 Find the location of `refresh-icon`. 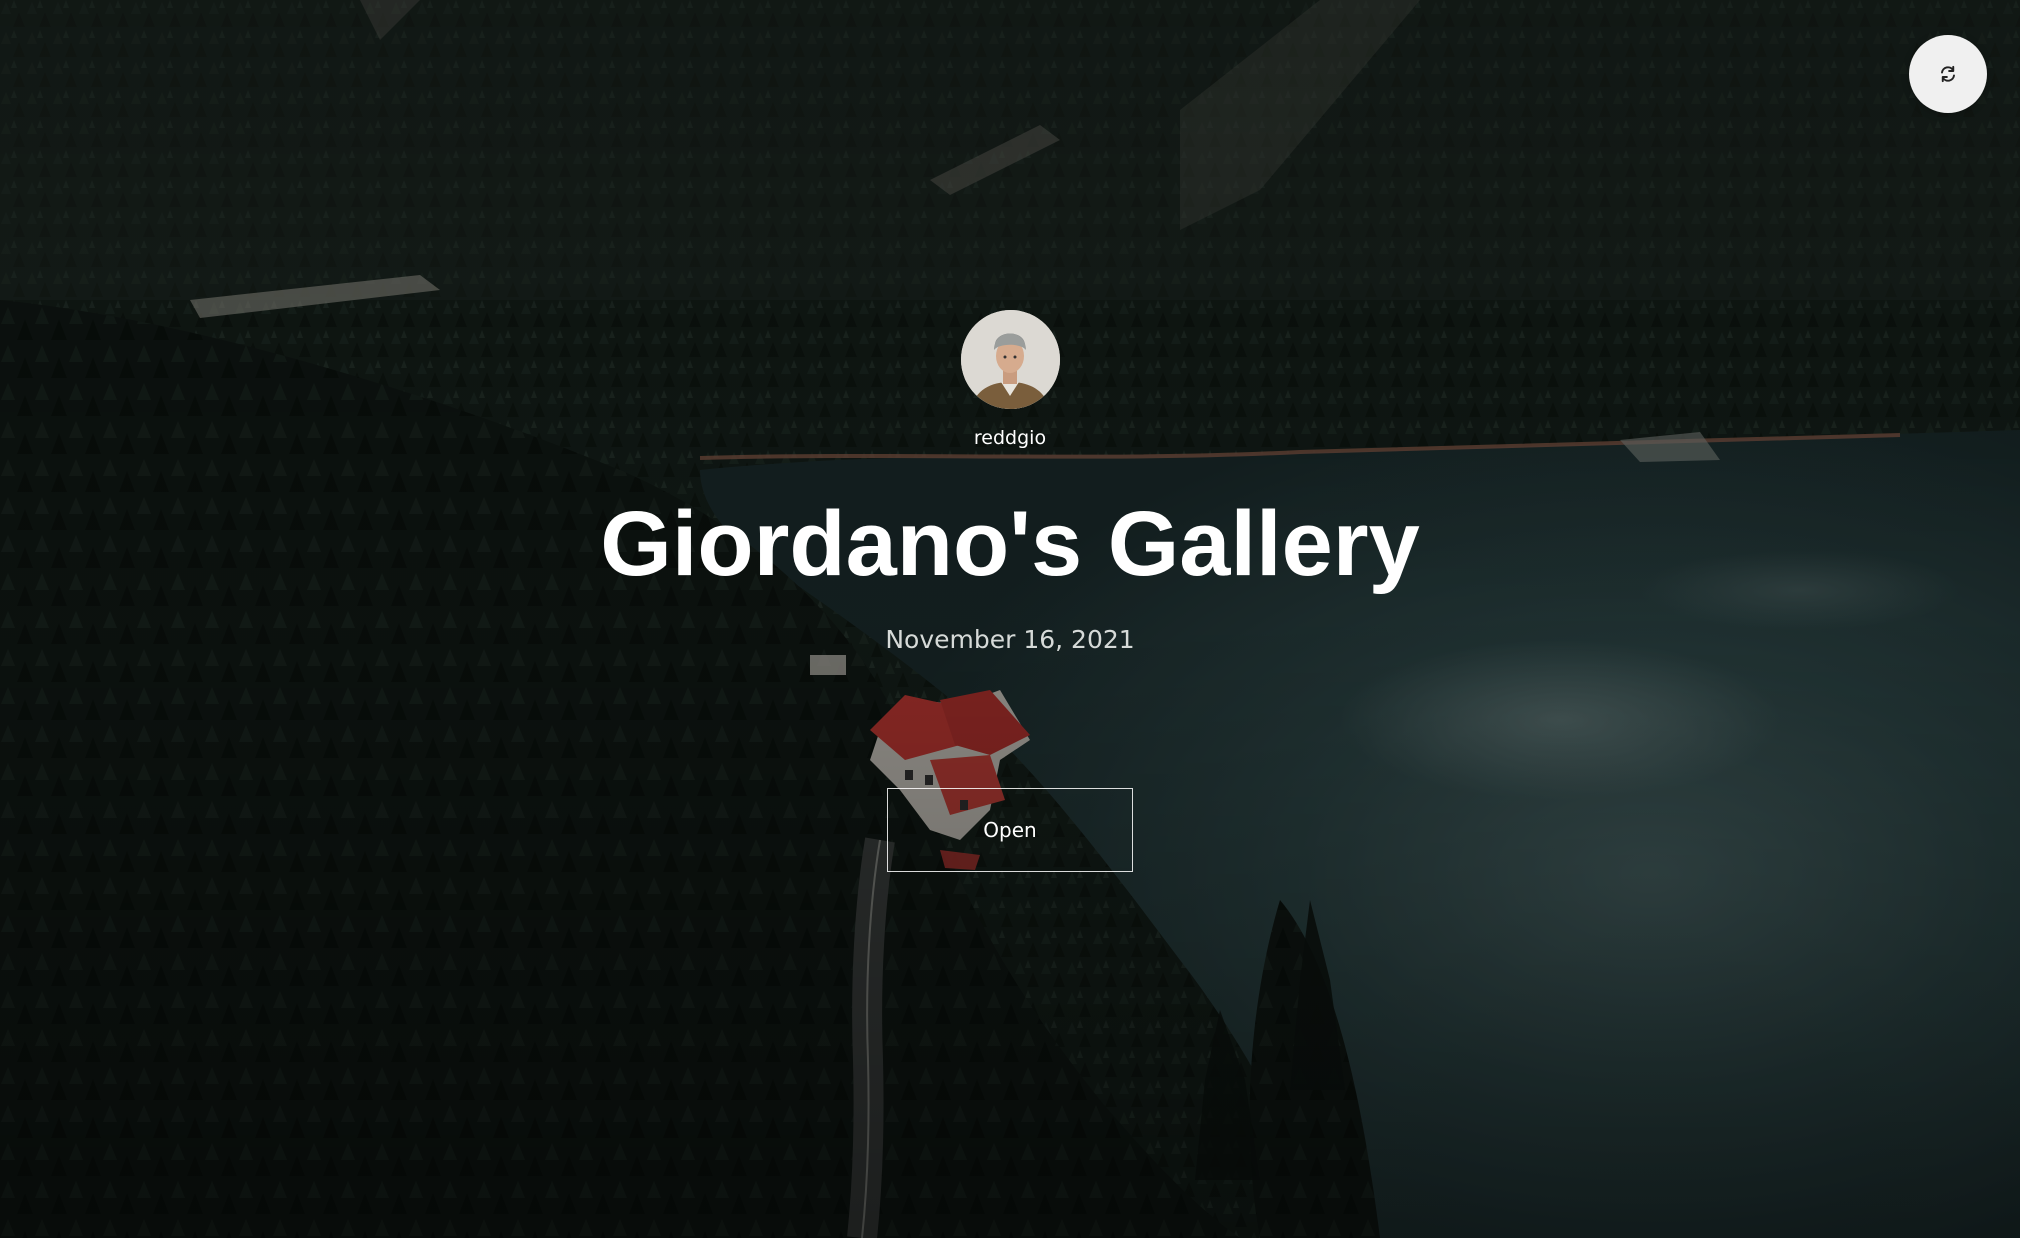

refresh-icon is located at coordinates (1948, 74).